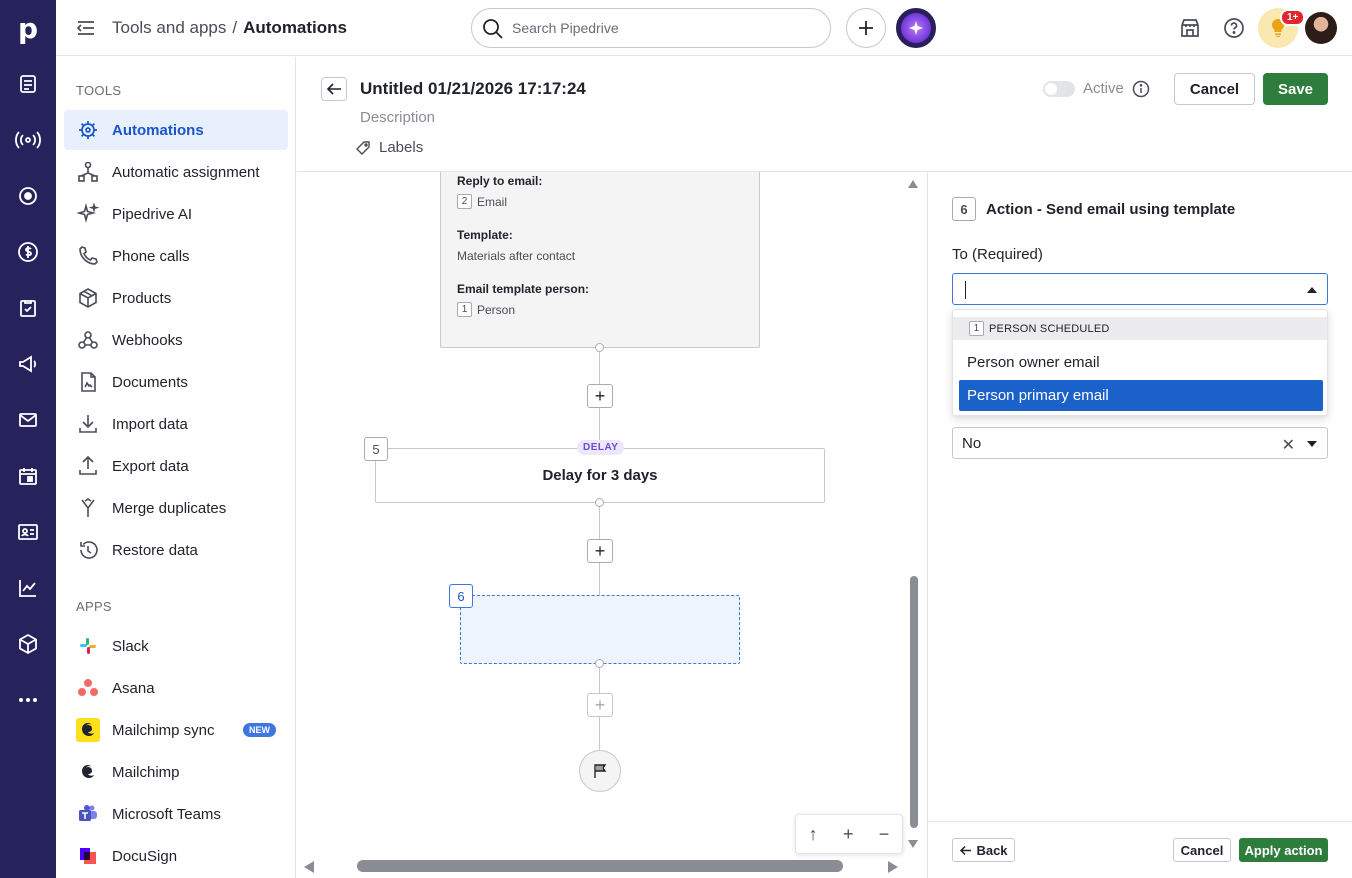 The image size is (1352, 878). Describe the element at coordinates (28, 700) in the screenshot. I see `more-icon` at that location.